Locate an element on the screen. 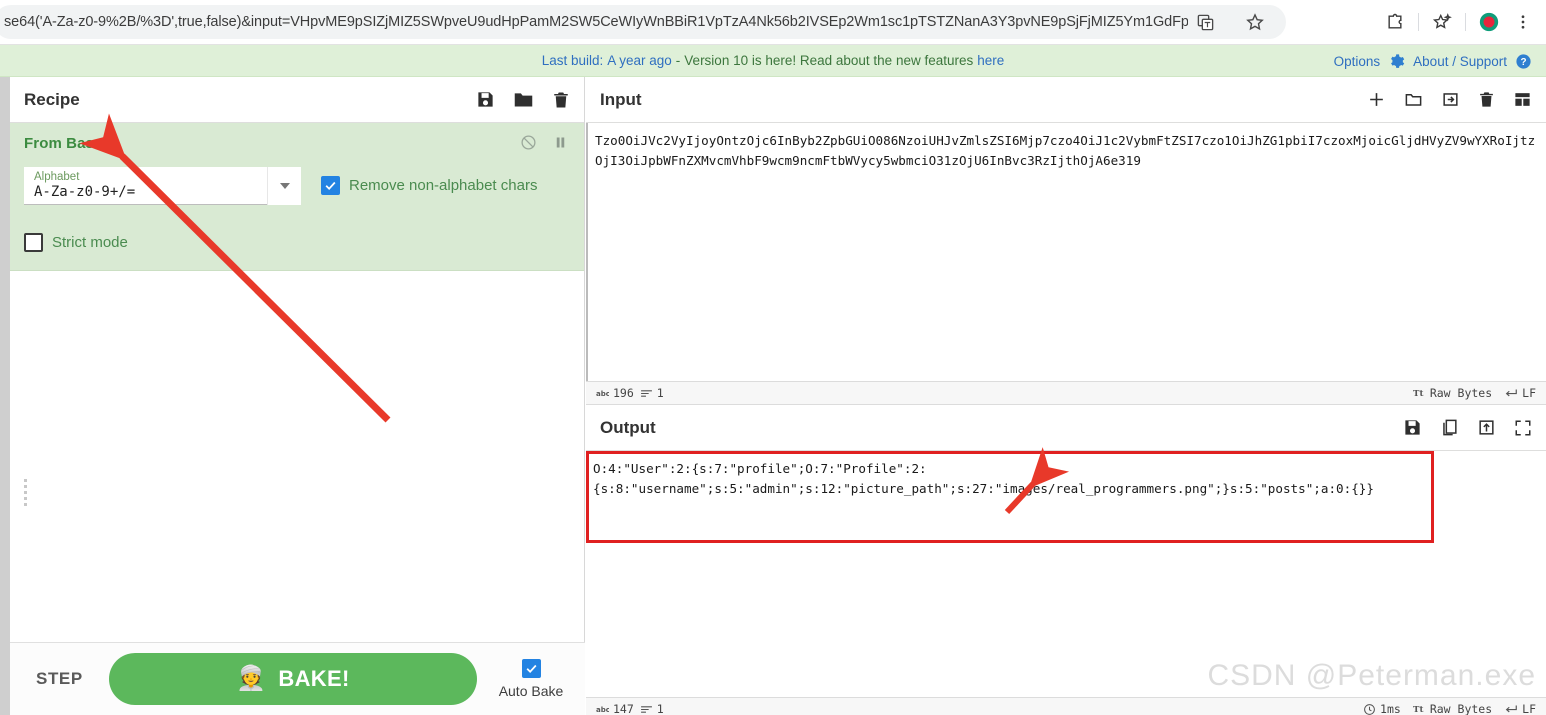 This screenshot has height=715, width=1546. output-length-value: 147 is located at coordinates (623, 708).